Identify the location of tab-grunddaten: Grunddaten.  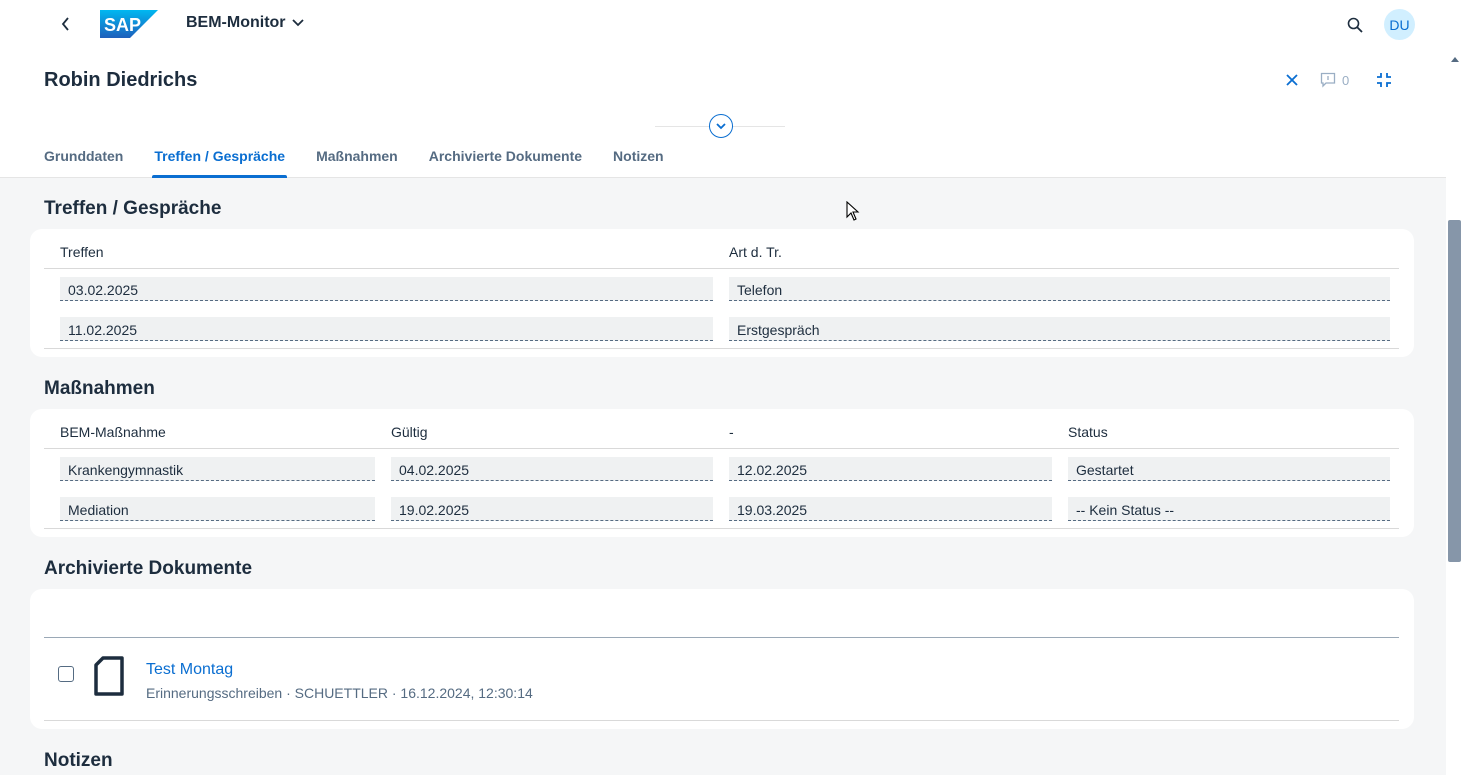
(83, 161).